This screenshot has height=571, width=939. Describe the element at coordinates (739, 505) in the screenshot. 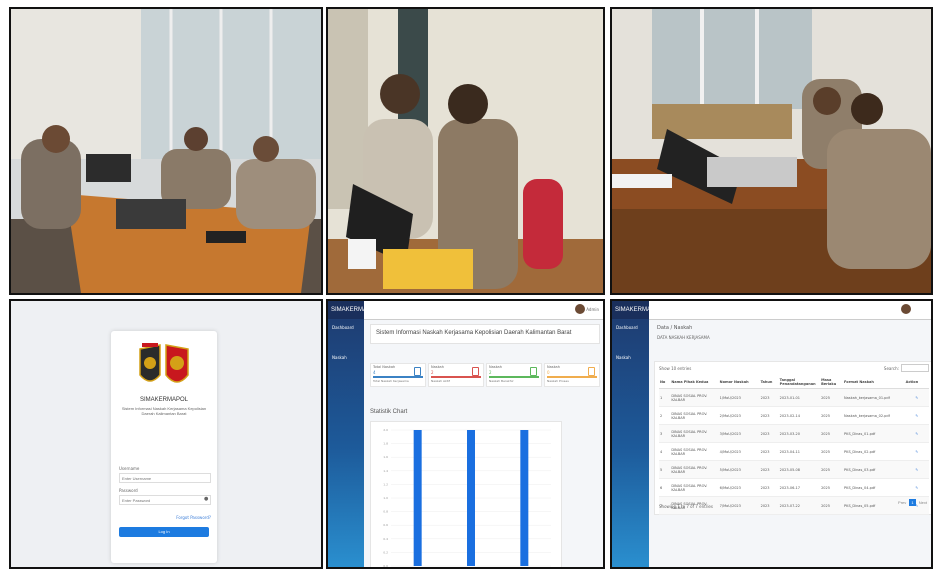

I see `table-cell: 7/MoU/2023` at that location.